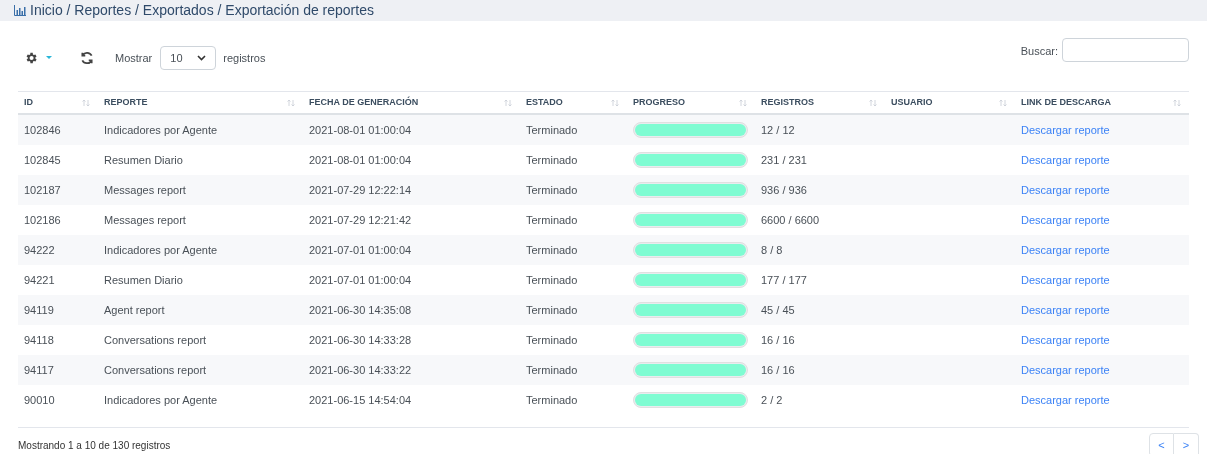 The image size is (1207, 454). What do you see at coordinates (790, 219) in the screenshot?
I see `table-cell: 6600 / 6600` at bounding box center [790, 219].